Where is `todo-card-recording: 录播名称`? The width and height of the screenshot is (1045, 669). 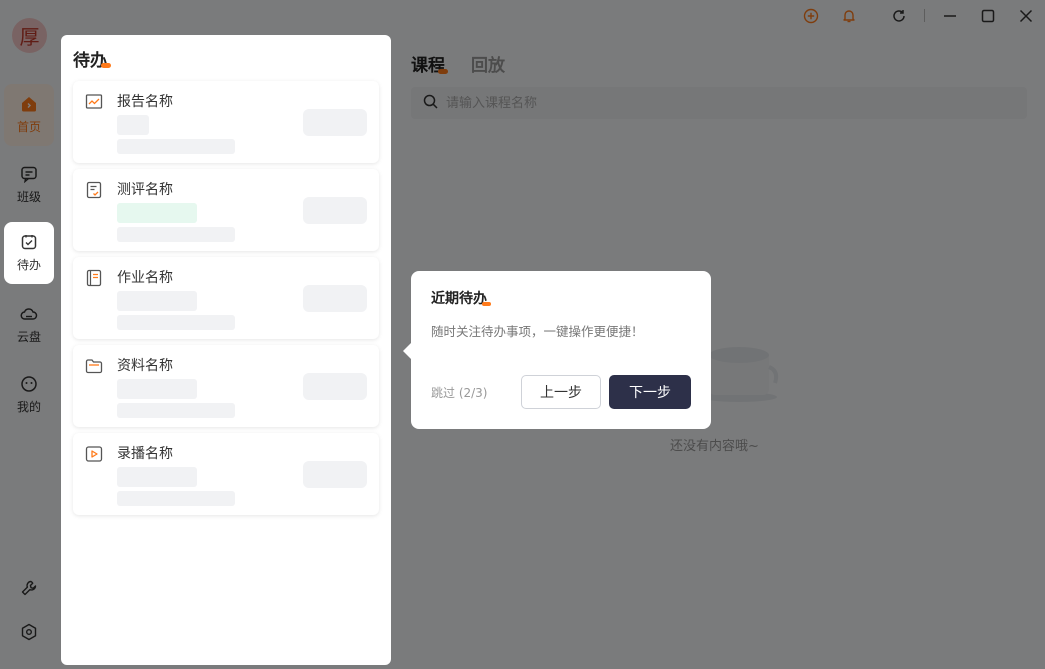 todo-card-recording: 录播名称 is located at coordinates (226, 474).